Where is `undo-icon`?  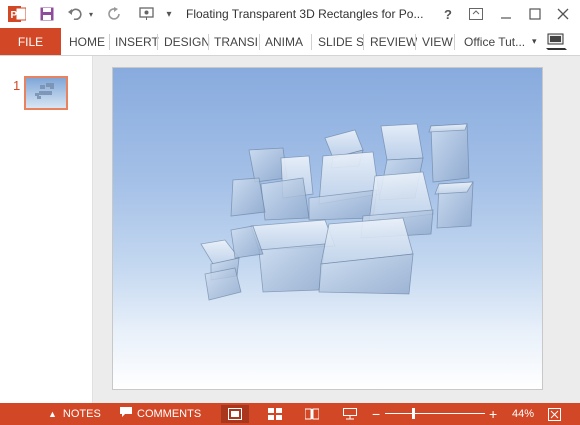 undo-icon is located at coordinates (75, 14).